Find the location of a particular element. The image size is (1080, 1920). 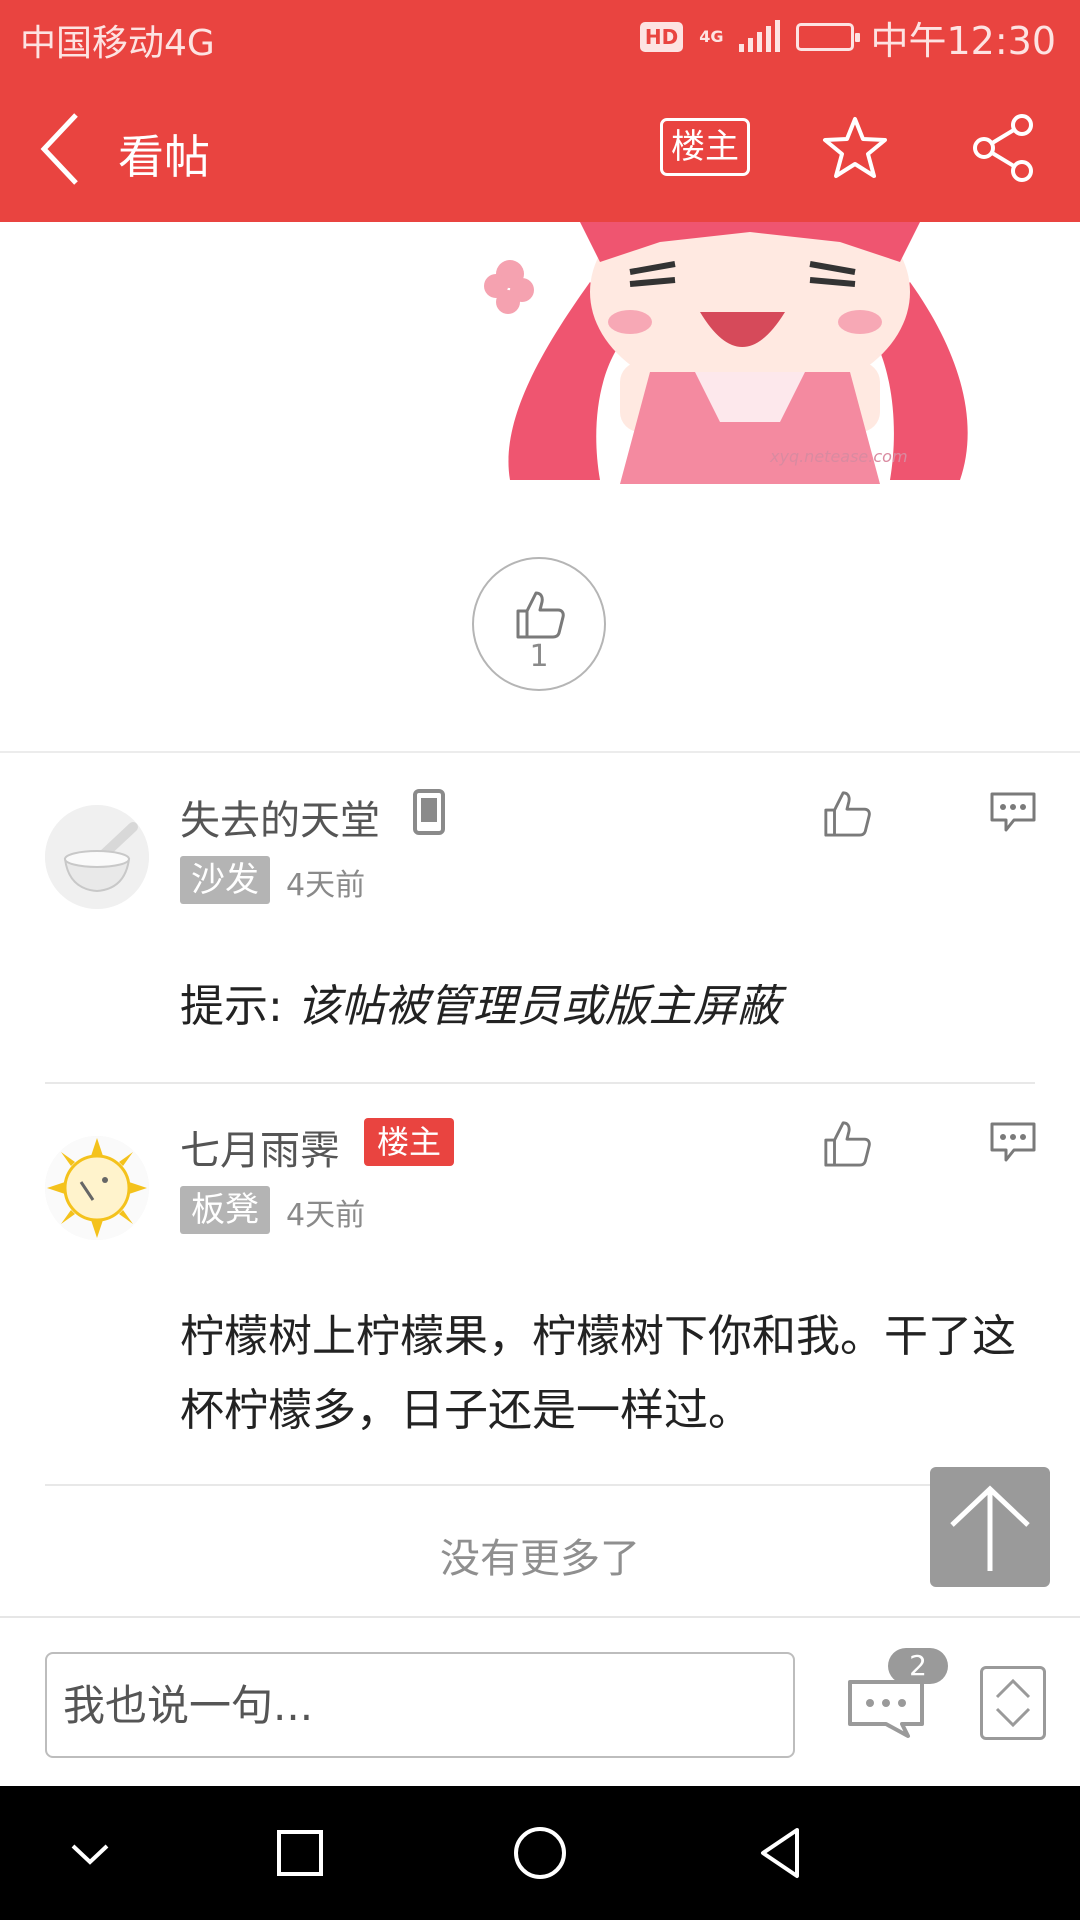

post-like-count: 1 is located at coordinates (539, 656).